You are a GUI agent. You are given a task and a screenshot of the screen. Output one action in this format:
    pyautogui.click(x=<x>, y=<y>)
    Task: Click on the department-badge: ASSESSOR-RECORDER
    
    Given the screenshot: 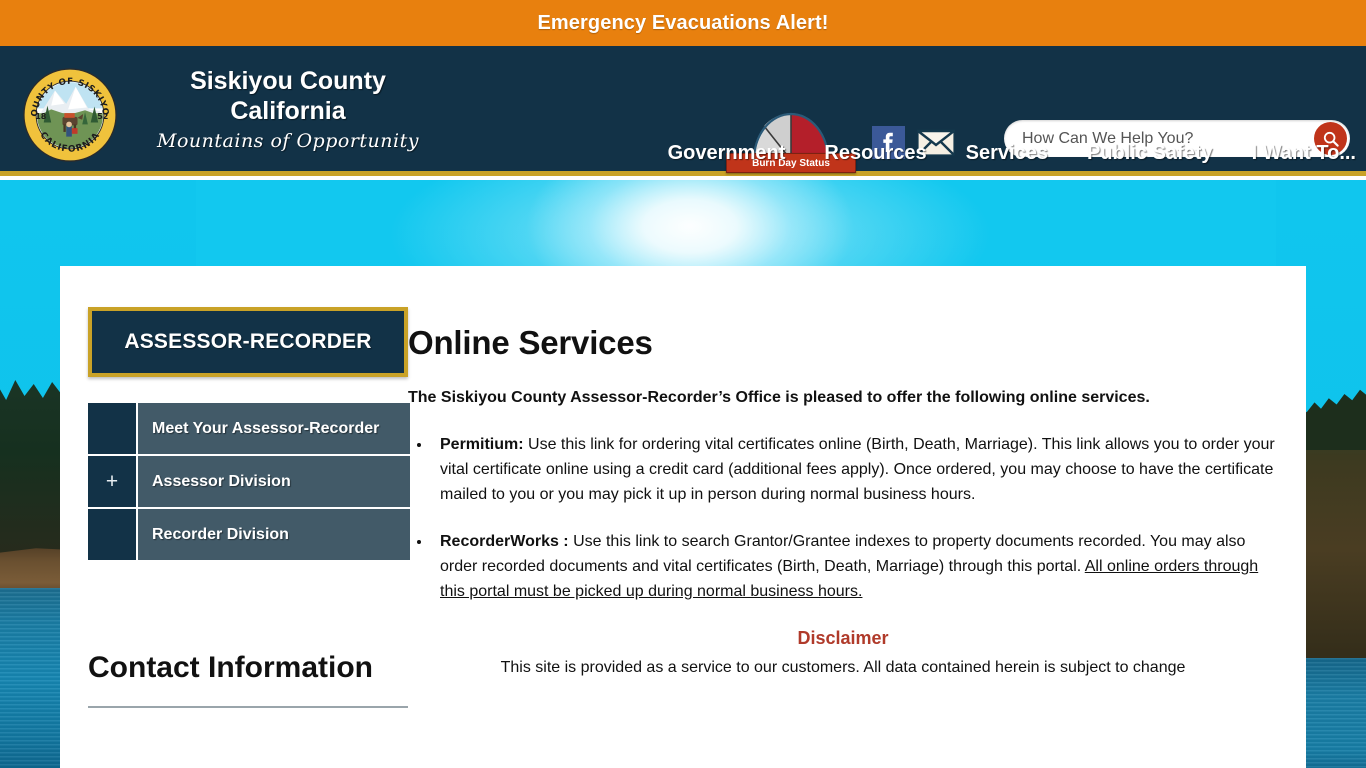 What is the action you would take?
    pyautogui.click(x=248, y=342)
    